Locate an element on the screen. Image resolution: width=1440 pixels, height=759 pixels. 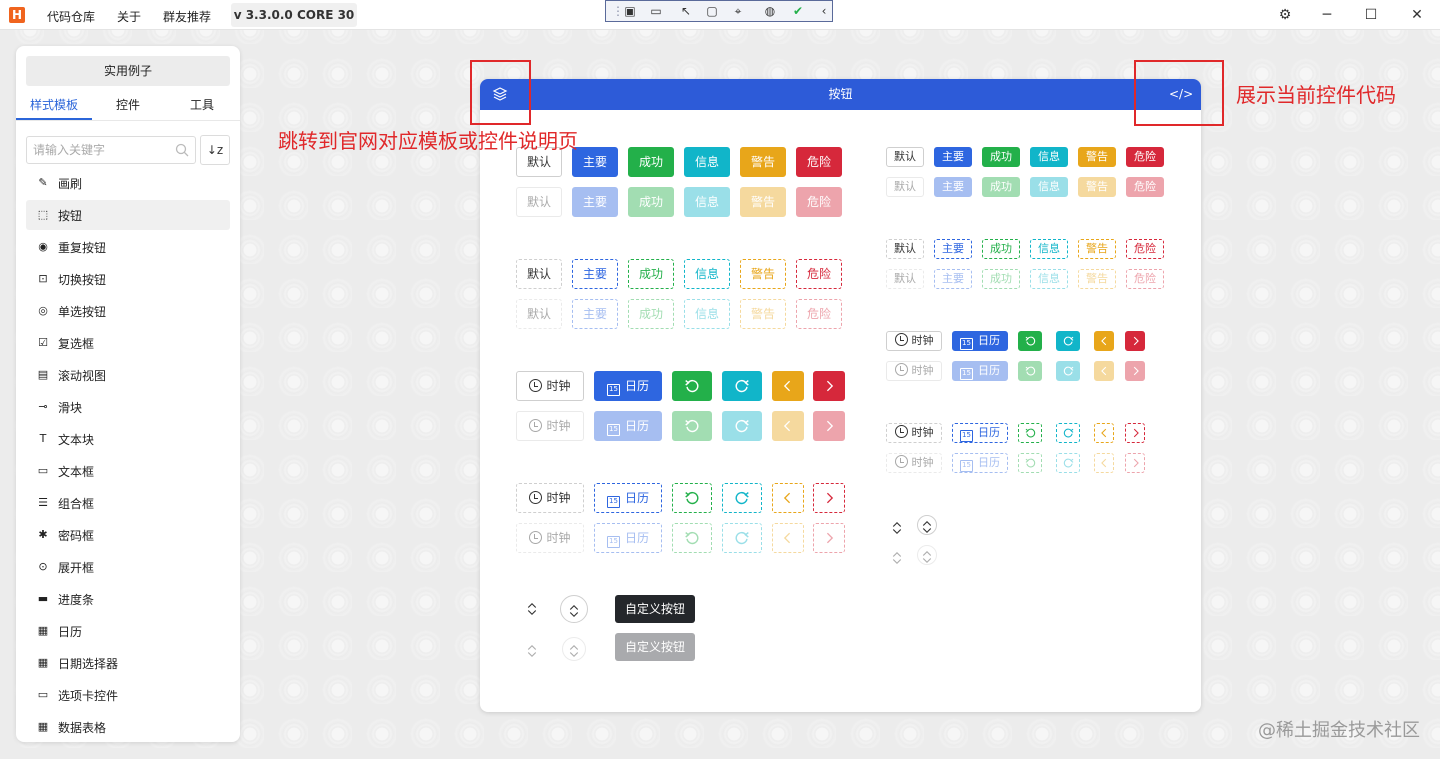
binding-icon: ◍ is located at coordinates (770, 11).